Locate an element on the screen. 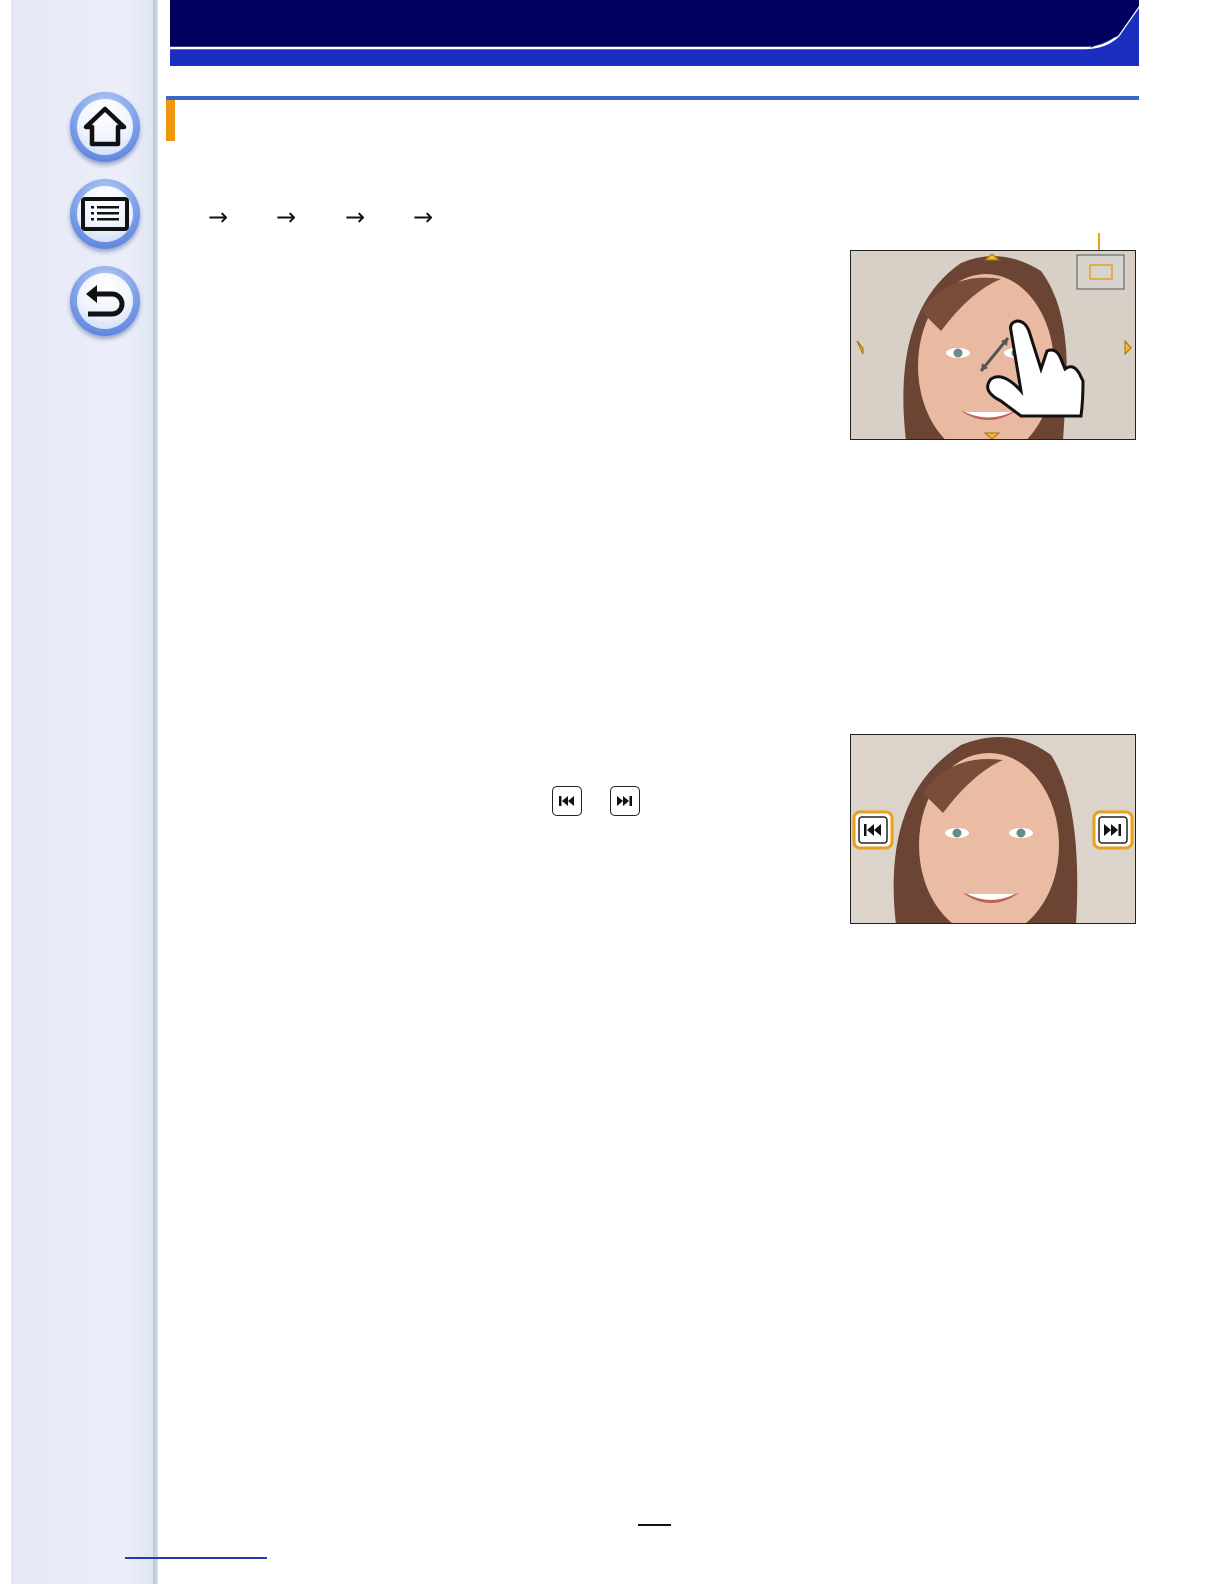 The width and height of the screenshot is (1224, 1584). contents-button is located at coordinates (105, 214).